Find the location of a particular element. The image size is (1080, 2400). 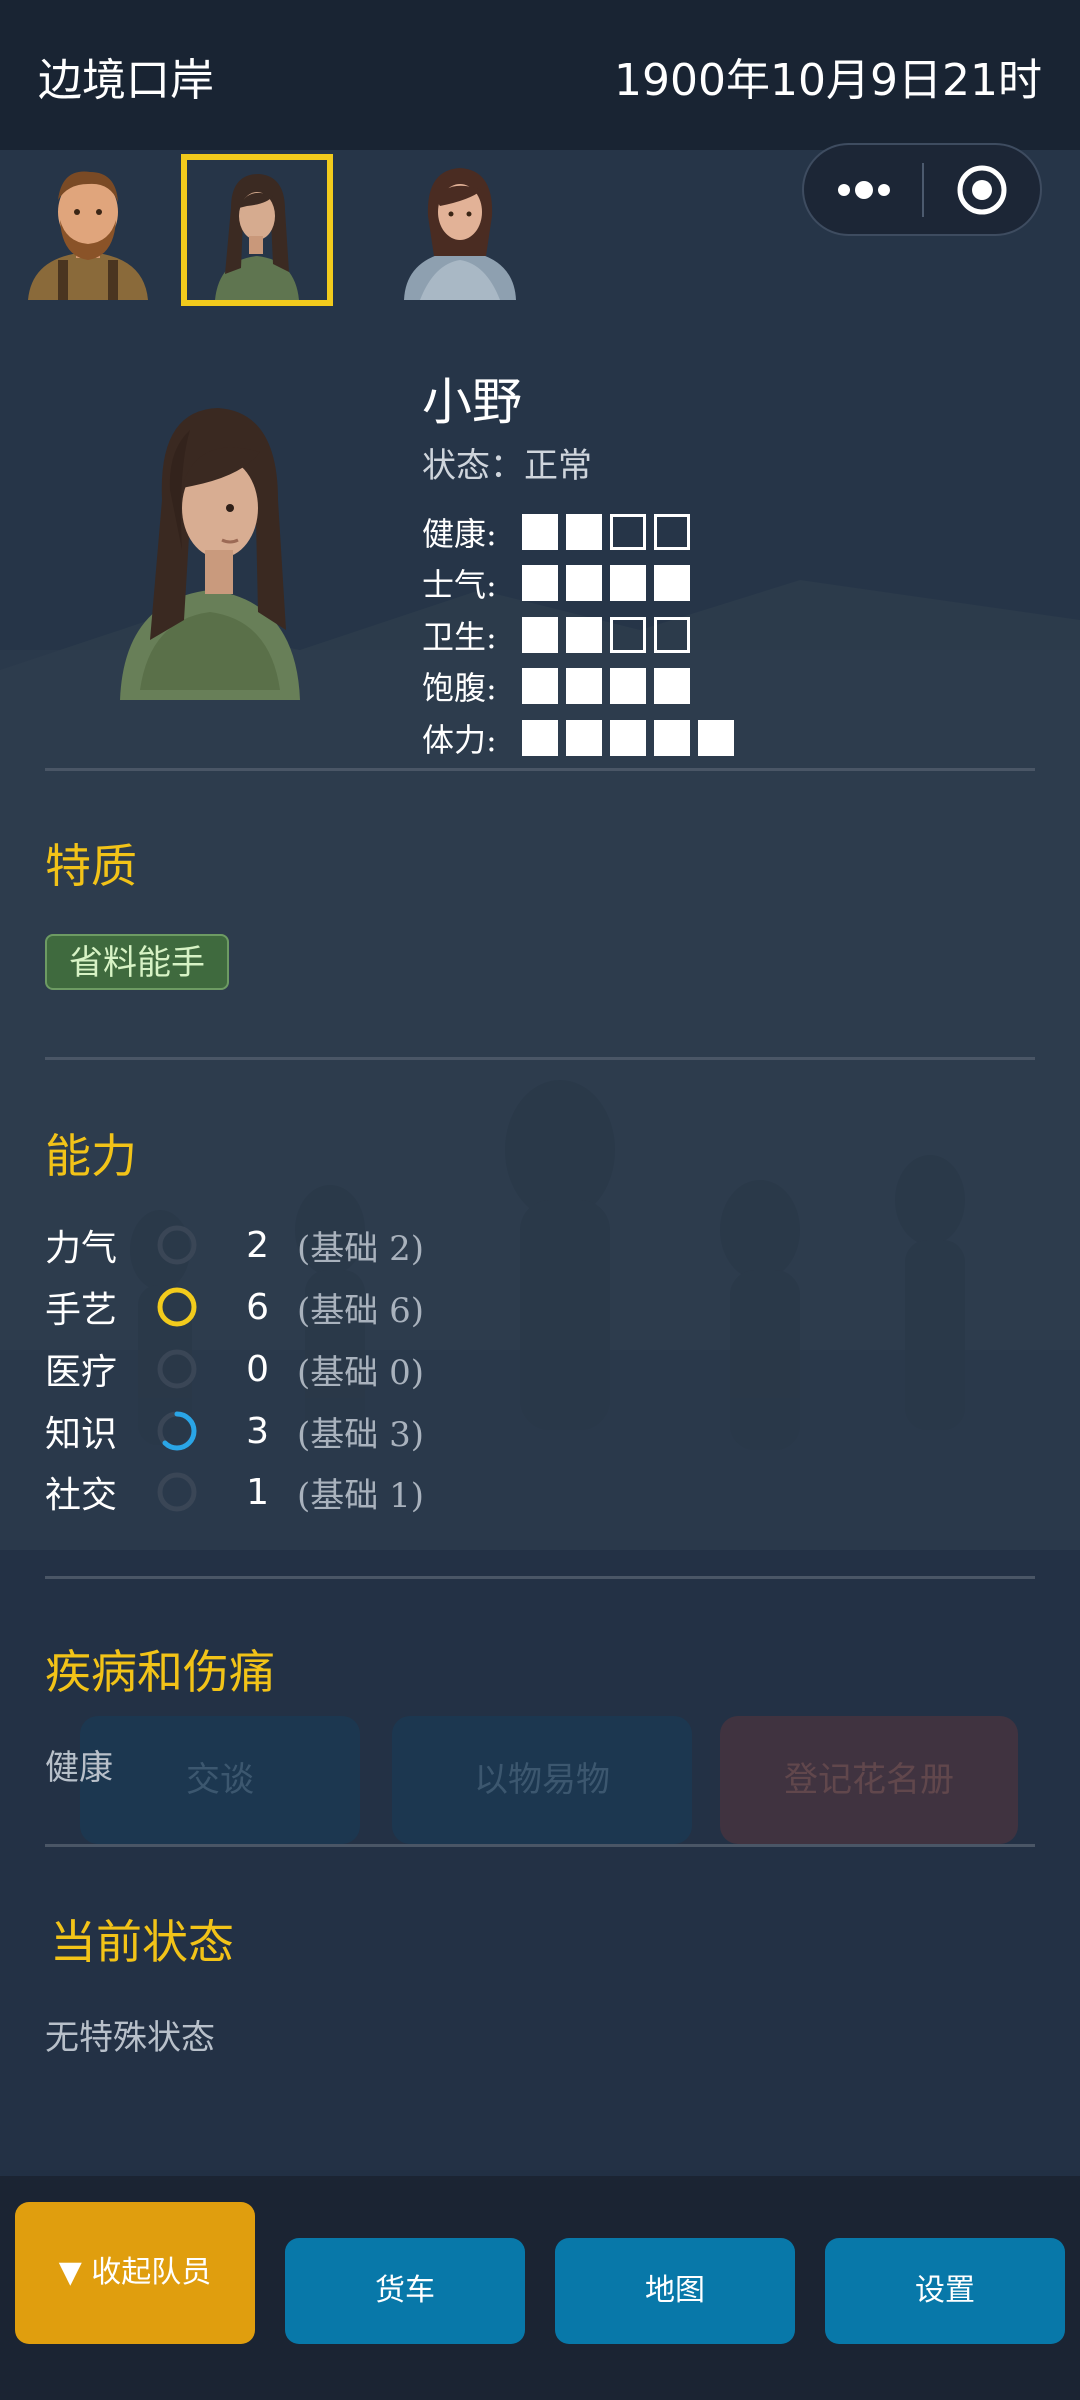

stat-label: 卫生: is located at coordinates (459, 637).